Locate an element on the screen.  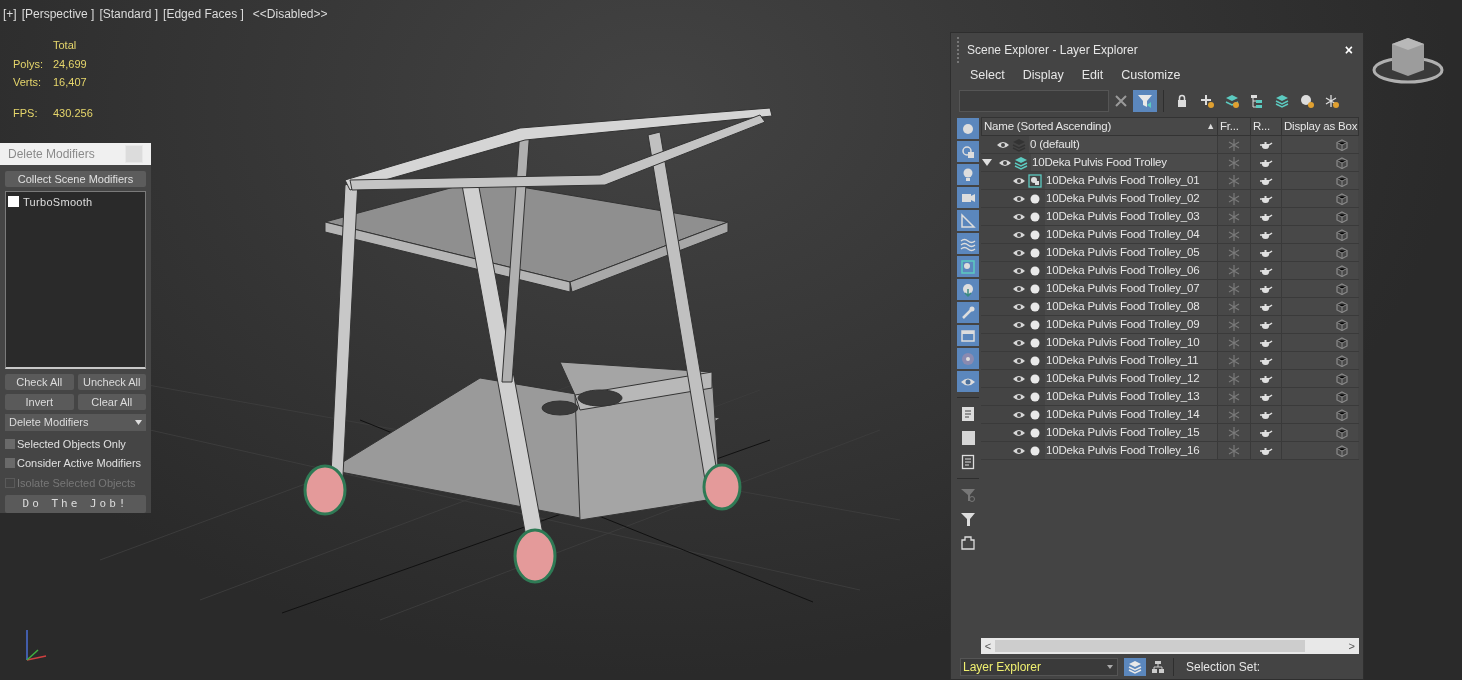
menu-item: Select is located at coordinates (987, 75).